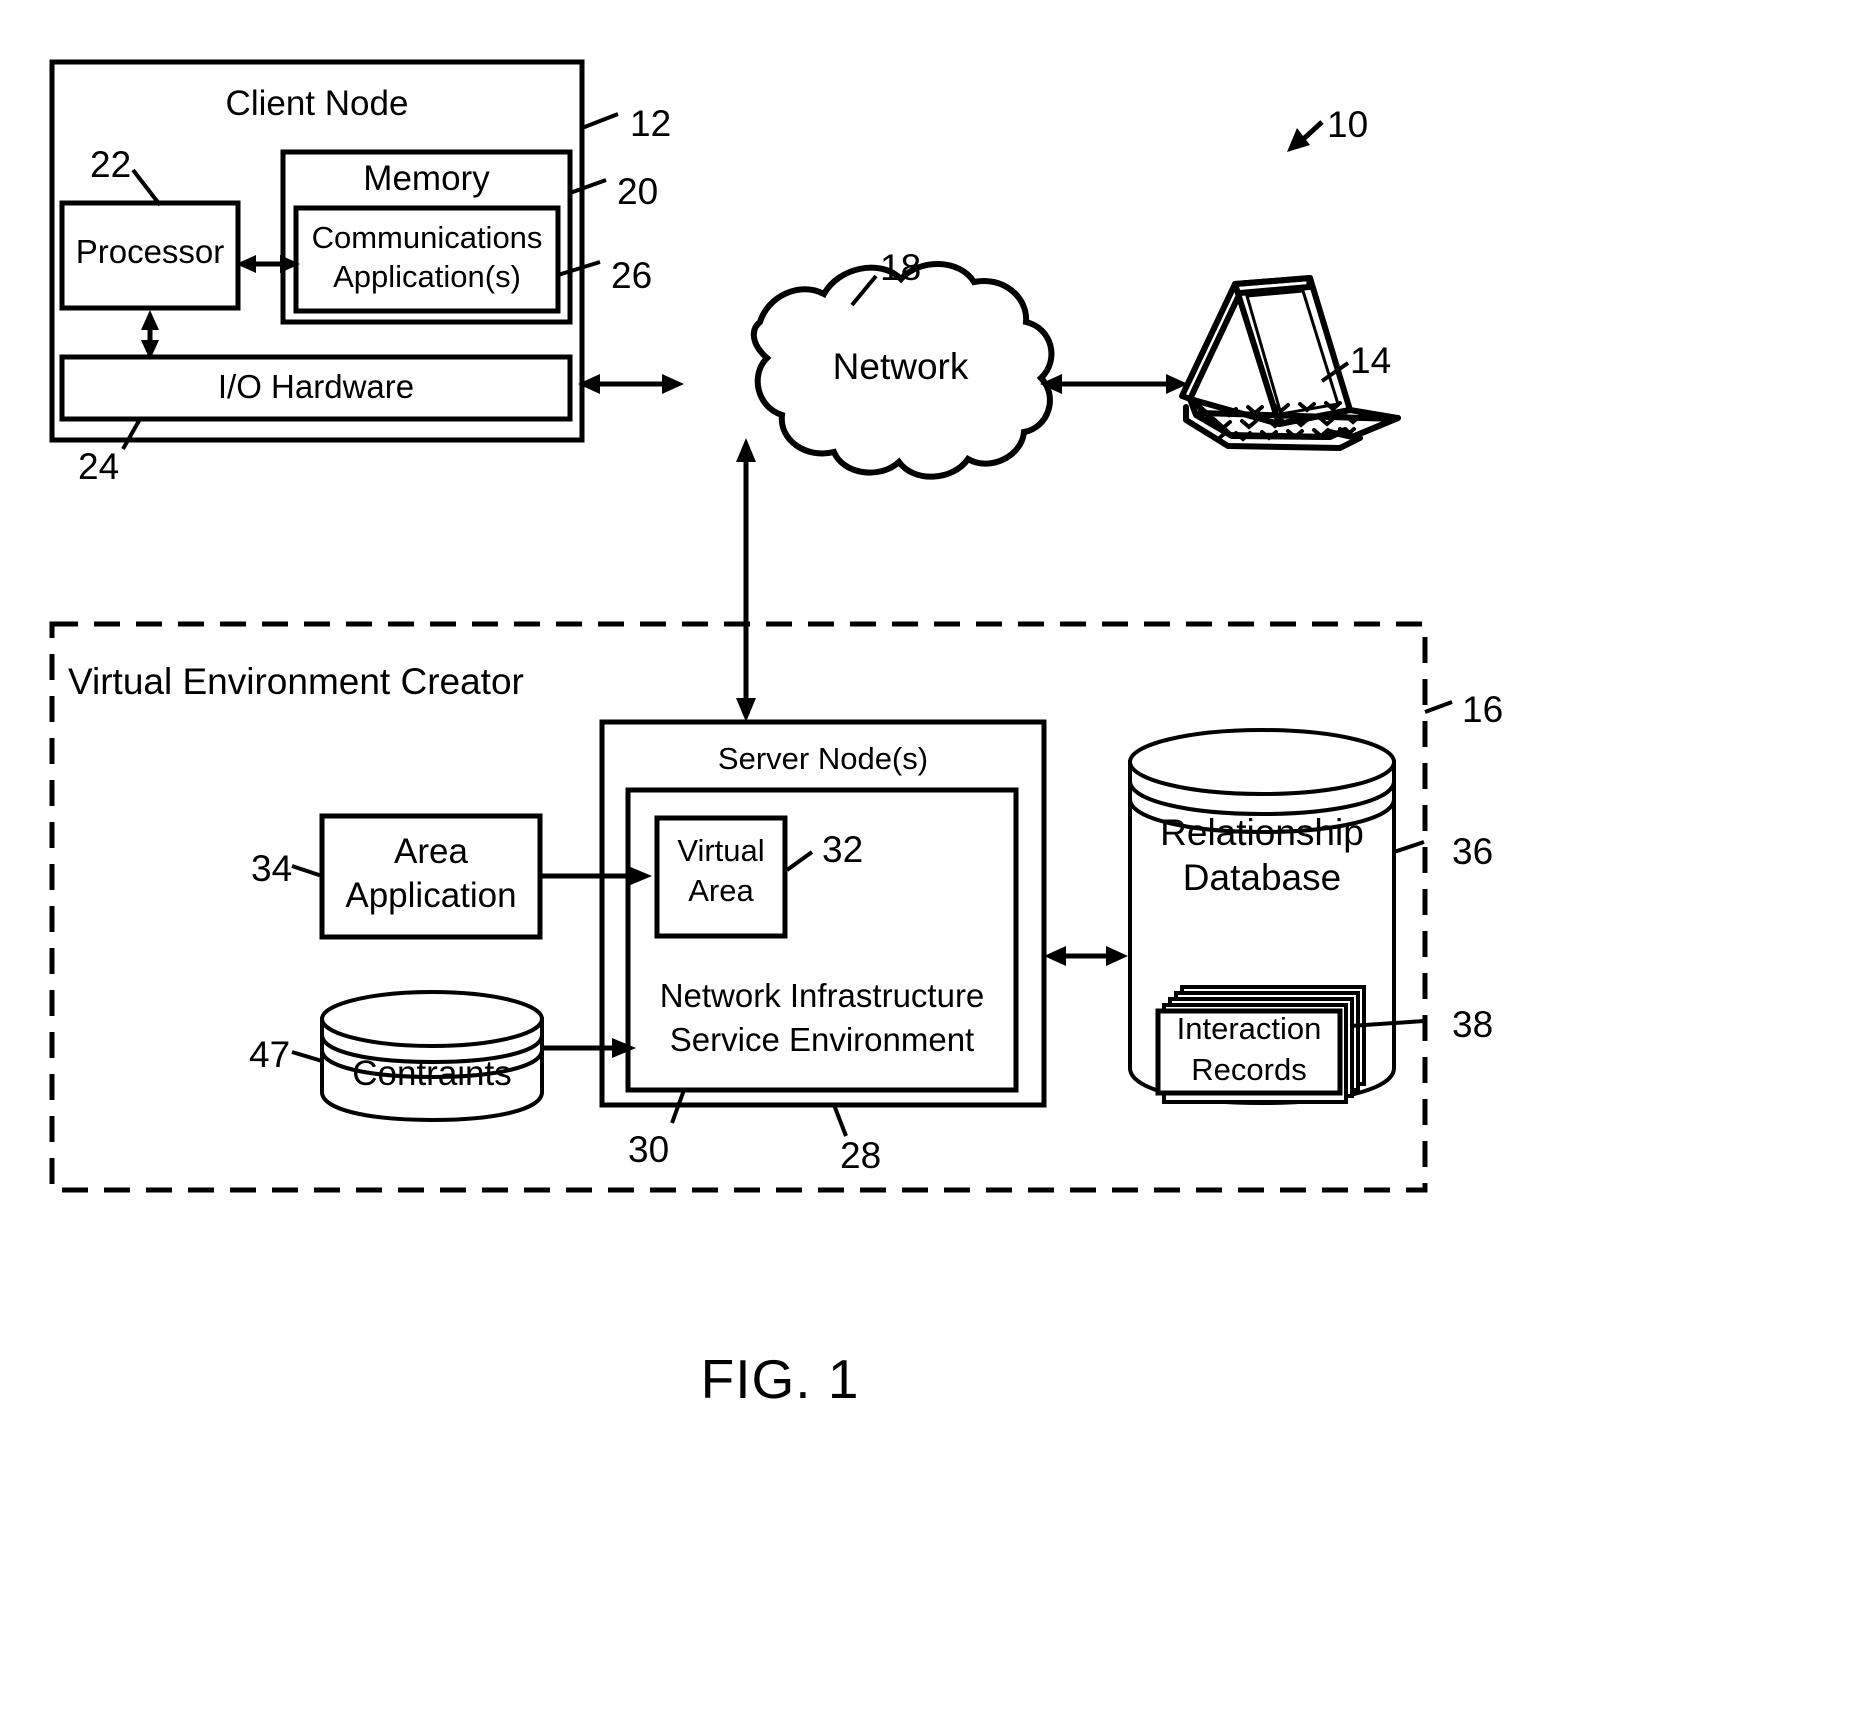  Describe the element at coordinates (823, 758) in the screenshot. I see `server-node-label: Server Node(s)` at that location.